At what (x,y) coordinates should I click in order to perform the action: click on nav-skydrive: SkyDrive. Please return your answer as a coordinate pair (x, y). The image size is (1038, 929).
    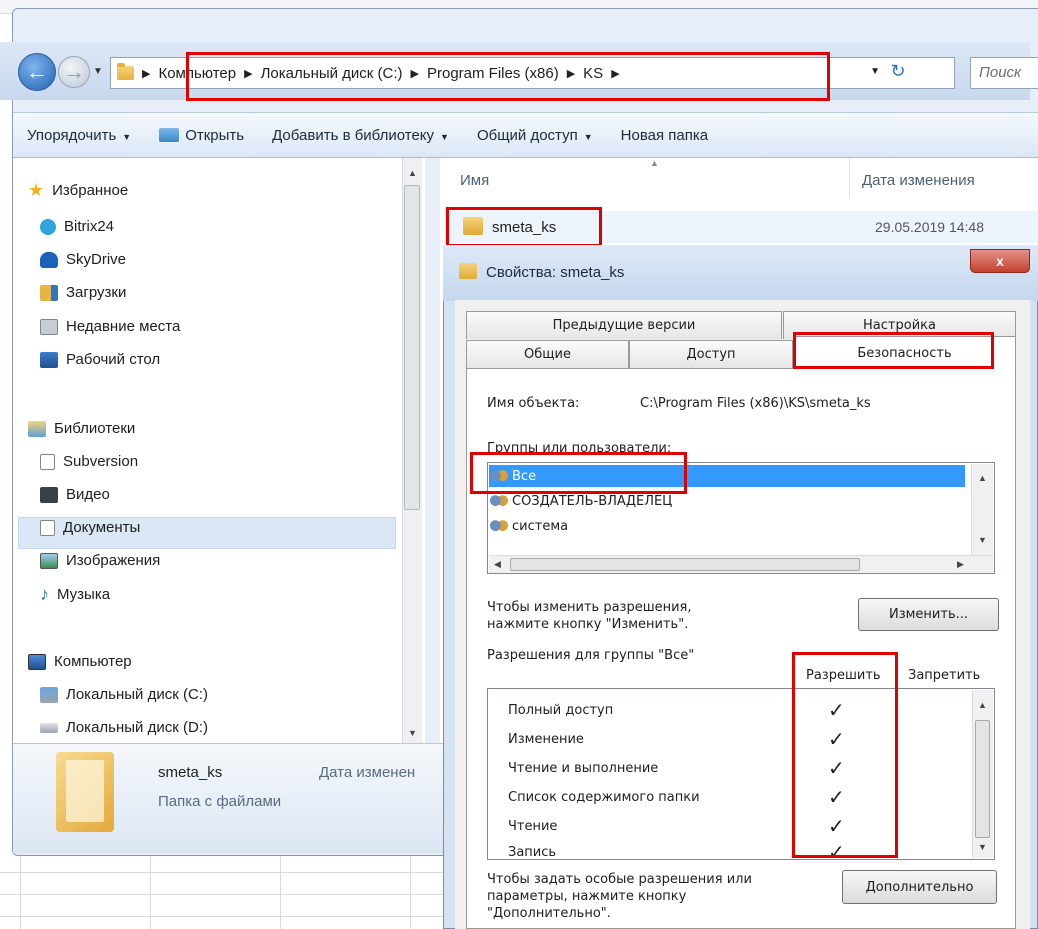
    Looking at the image, I should click on (83, 259).